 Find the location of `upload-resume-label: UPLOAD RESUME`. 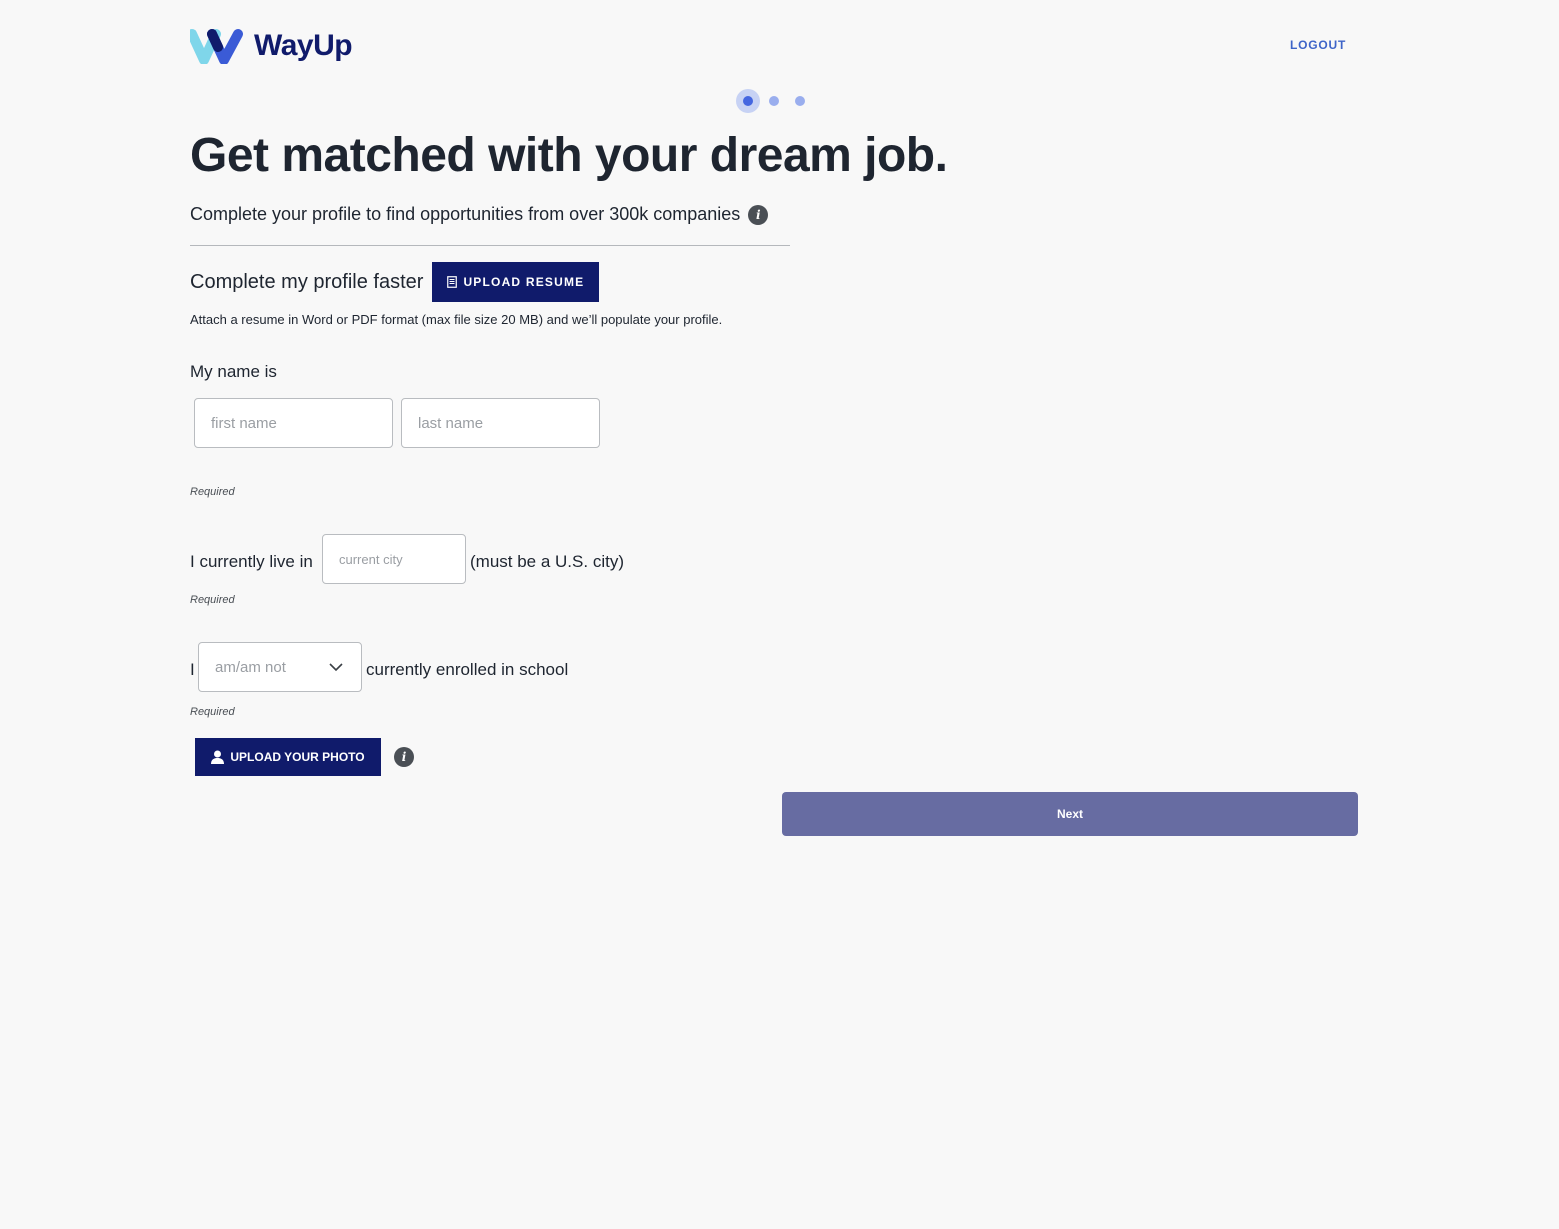

upload-resume-label: UPLOAD RESUME is located at coordinates (524, 282).